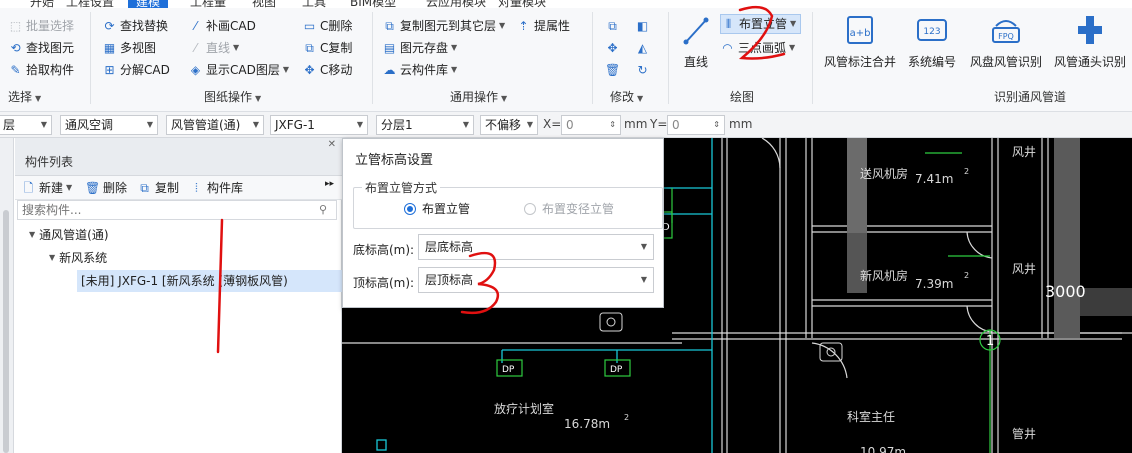 This screenshot has width=1132, height=453. Describe the element at coordinates (990, 341) in the screenshot. I see `axis-label: 1` at that location.